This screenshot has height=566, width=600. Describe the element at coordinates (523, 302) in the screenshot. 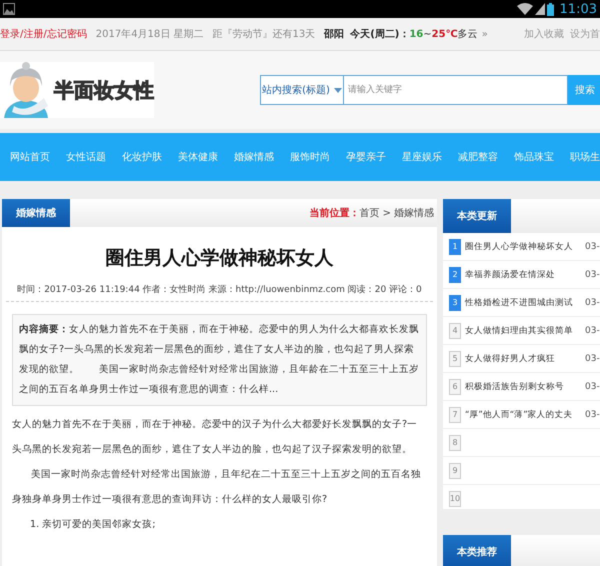

I see `article-link: 性格婚检进不进围城由测试` at that location.